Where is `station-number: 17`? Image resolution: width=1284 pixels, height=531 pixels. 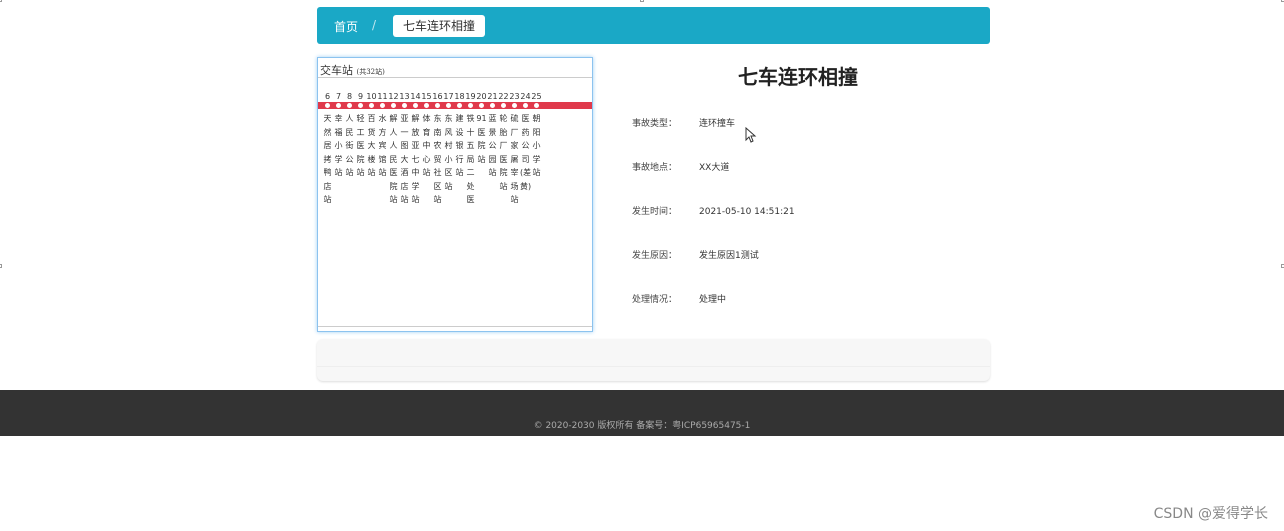 station-number: 17 is located at coordinates (448, 96).